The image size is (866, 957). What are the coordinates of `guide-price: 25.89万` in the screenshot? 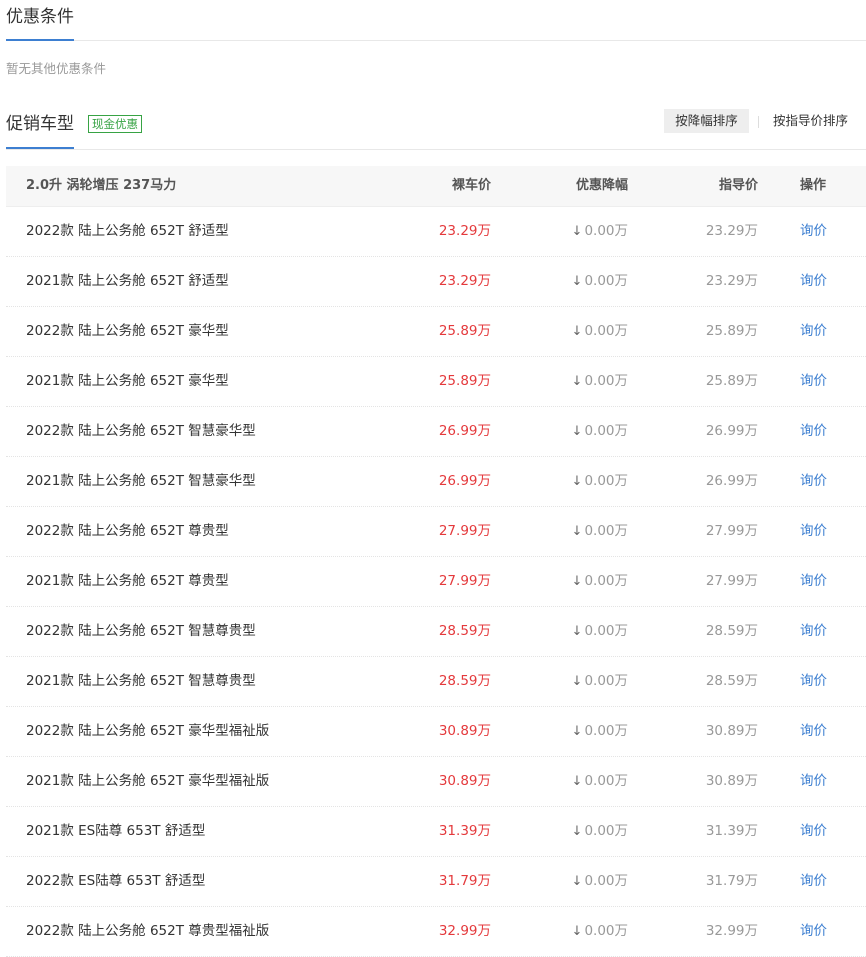 It's located at (731, 331).